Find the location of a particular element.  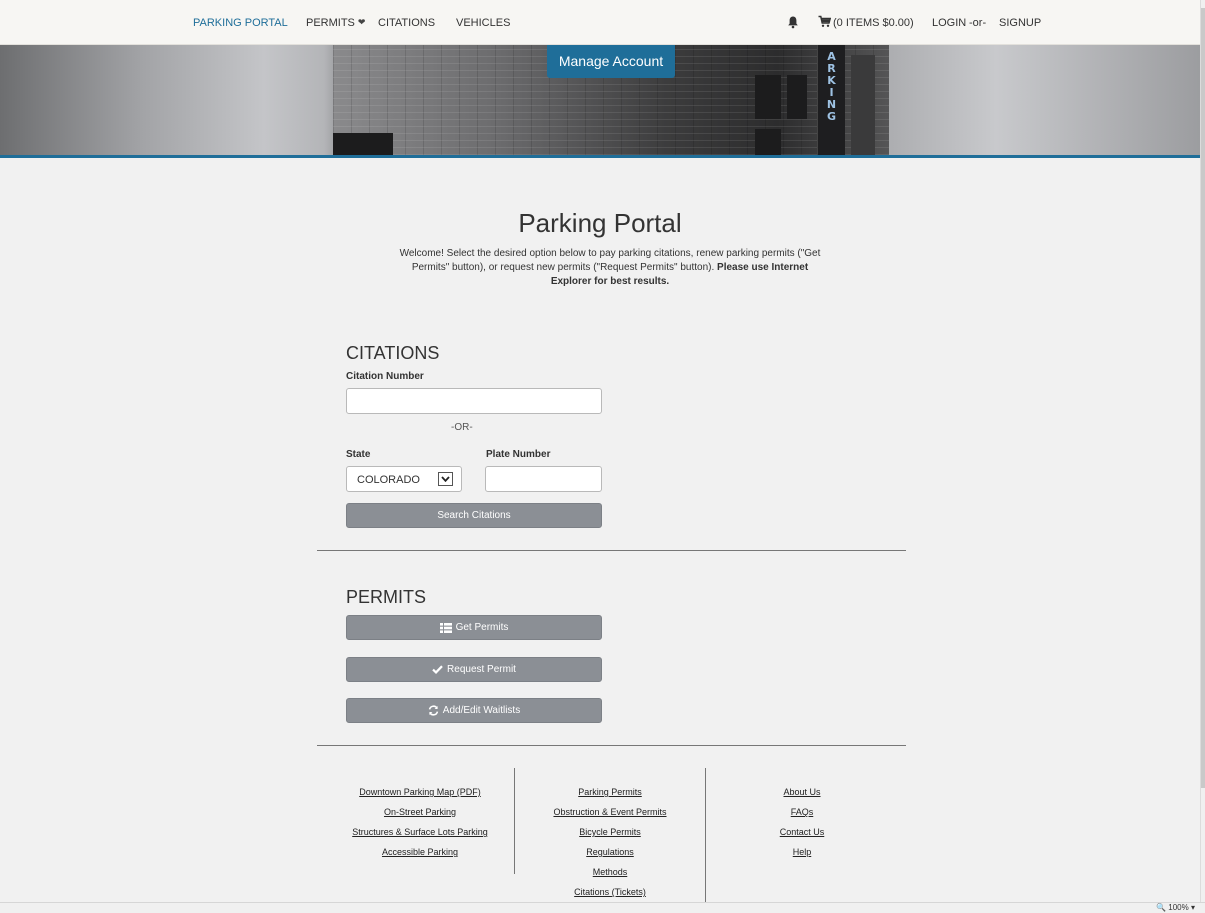

request-permit-button: Request Permit is located at coordinates (474, 669).